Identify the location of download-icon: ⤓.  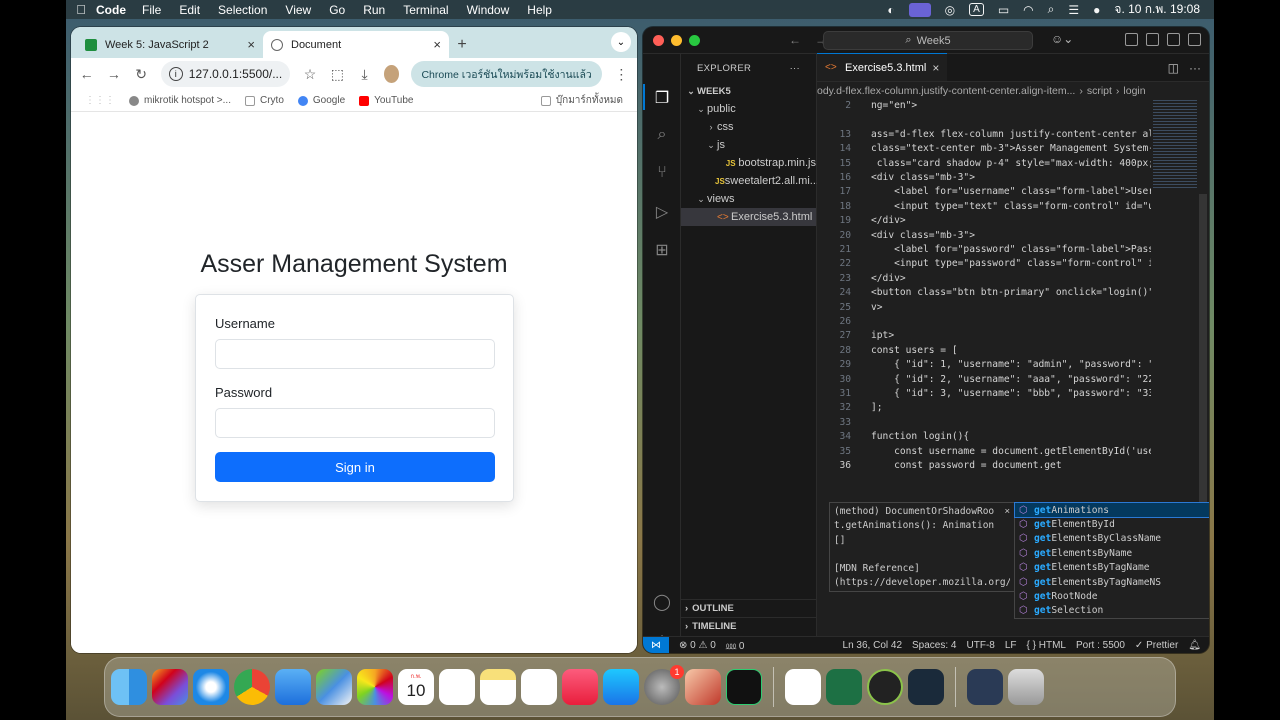
(364, 74).